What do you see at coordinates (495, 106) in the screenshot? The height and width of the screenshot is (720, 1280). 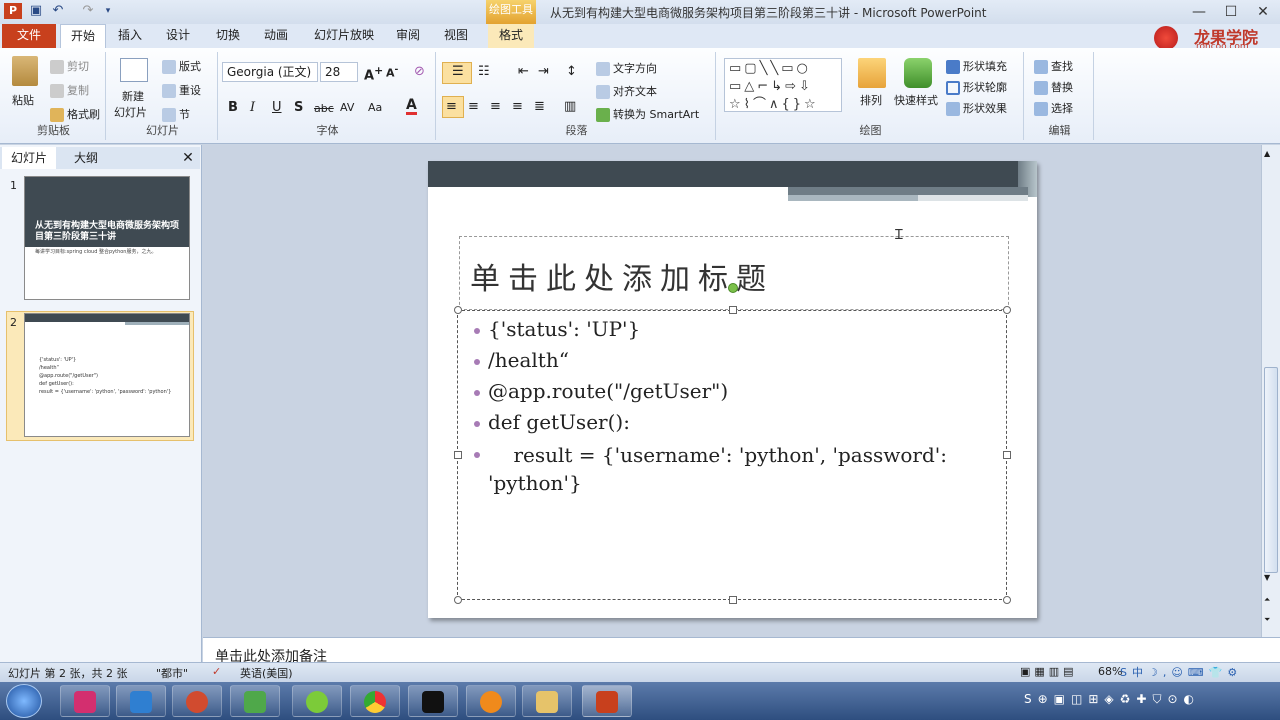 I see `align-right-icon: ≡` at bounding box center [495, 106].